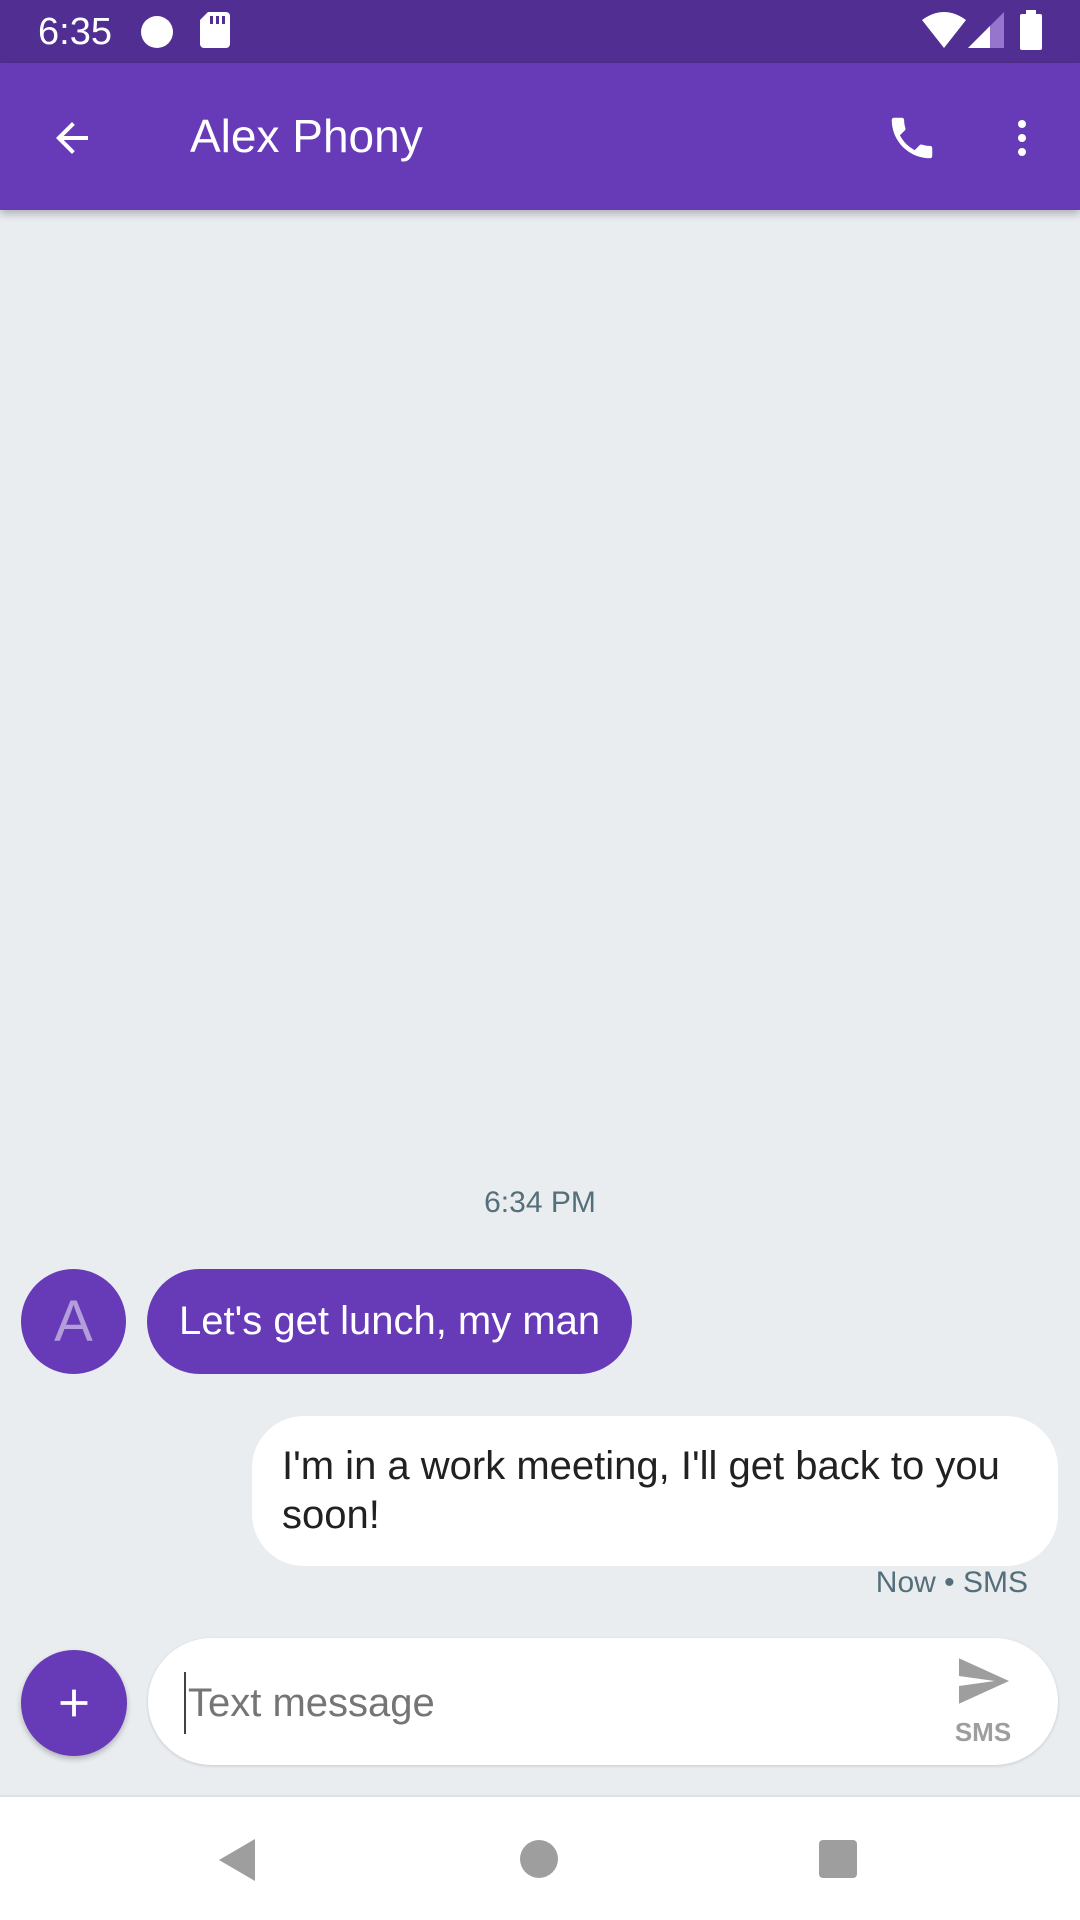  What do you see at coordinates (983, 1732) in the screenshot?
I see `send-label: SMS` at bounding box center [983, 1732].